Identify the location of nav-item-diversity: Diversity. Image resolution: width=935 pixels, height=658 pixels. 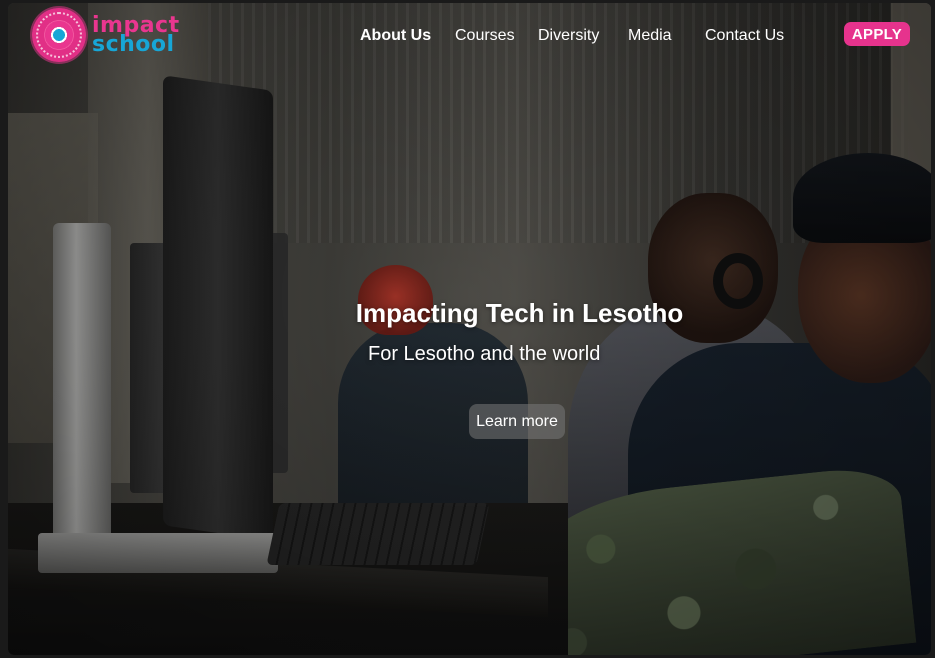
(568, 36).